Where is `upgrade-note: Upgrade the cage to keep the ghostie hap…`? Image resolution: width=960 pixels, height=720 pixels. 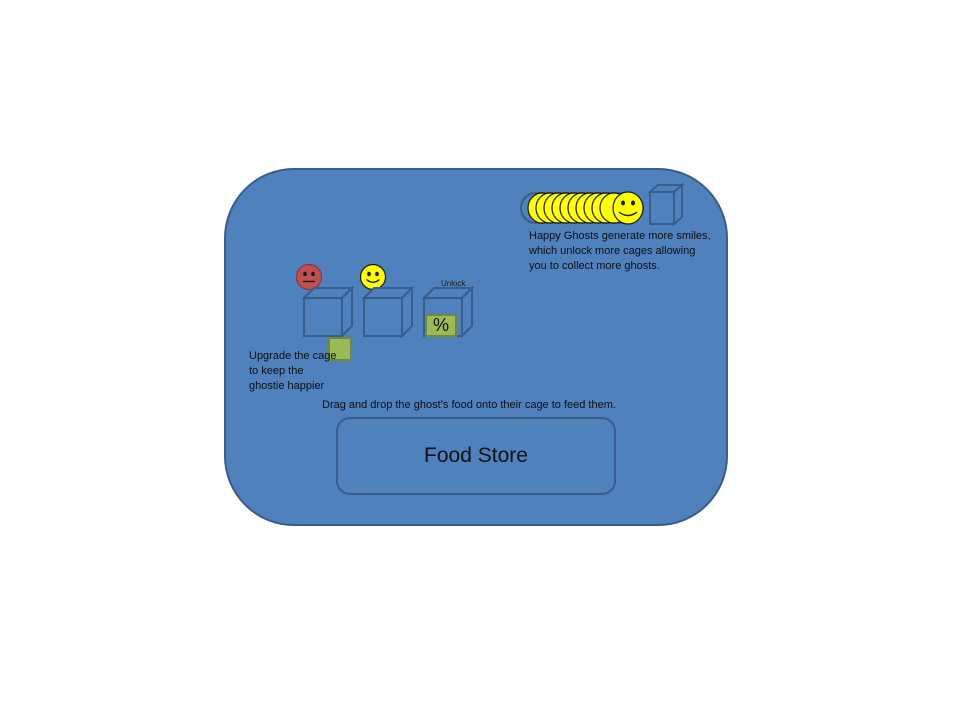 upgrade-note: Upgrade the cage to keep the ghostie hap… is located at coordinates (299, 371).